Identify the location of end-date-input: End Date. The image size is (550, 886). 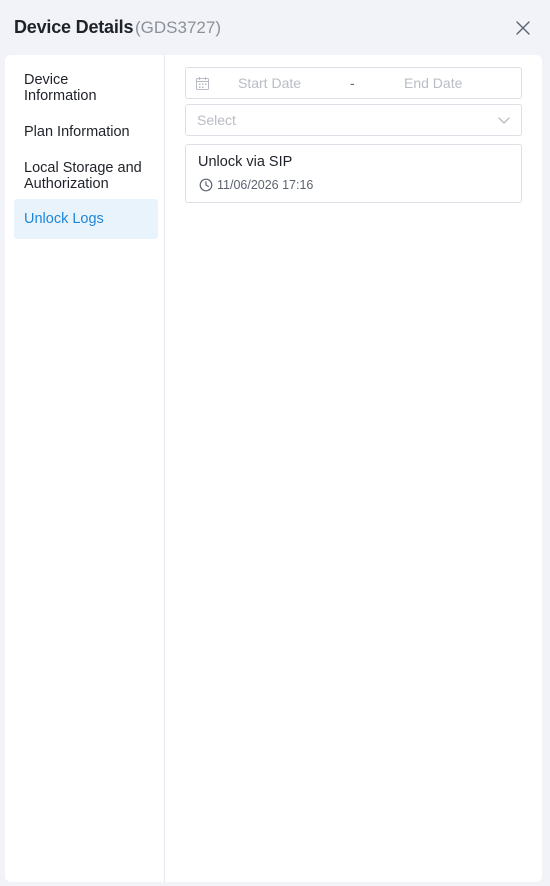
(433, 83).